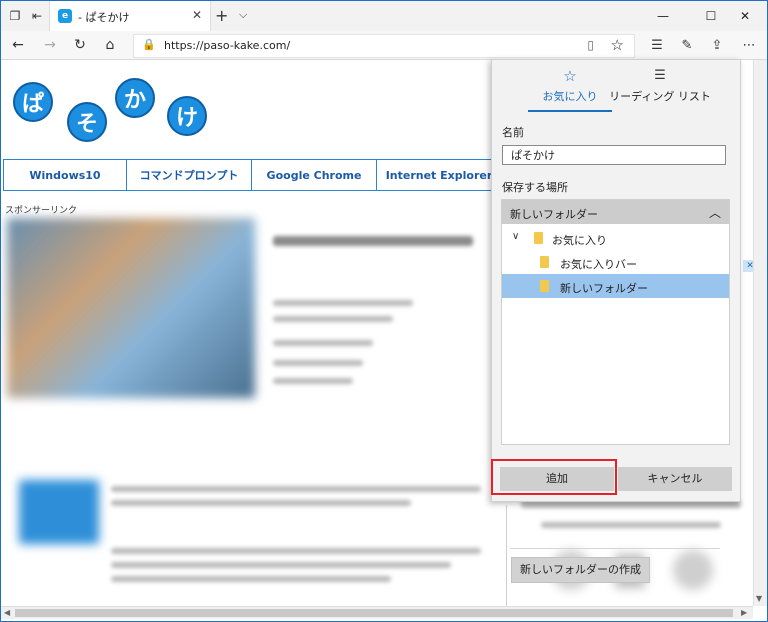 Image resolution: width=768 pixels, height=622 pixels. What do you see at coordinates (188, 175) in the screenshot?
I see `menu-item-command-prompt: コマンドプロンプト` at bounding box center [188, 175].